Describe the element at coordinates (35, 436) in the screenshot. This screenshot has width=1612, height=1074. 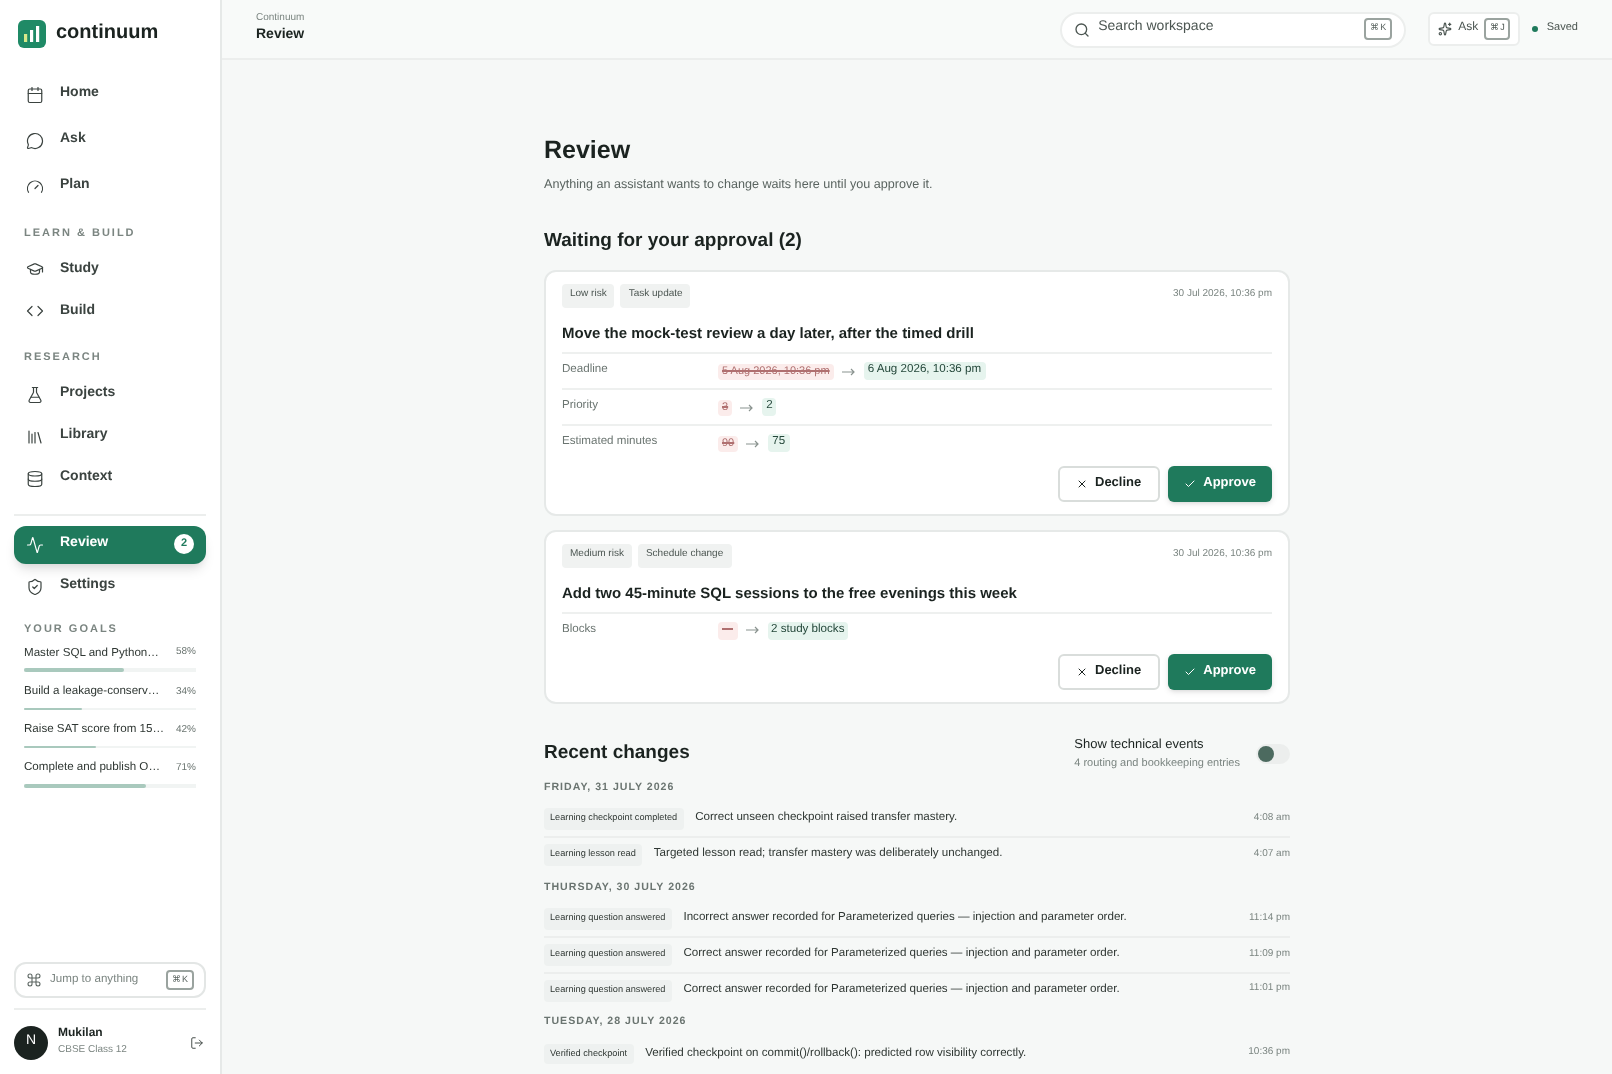
I see `books-icon` at that location.